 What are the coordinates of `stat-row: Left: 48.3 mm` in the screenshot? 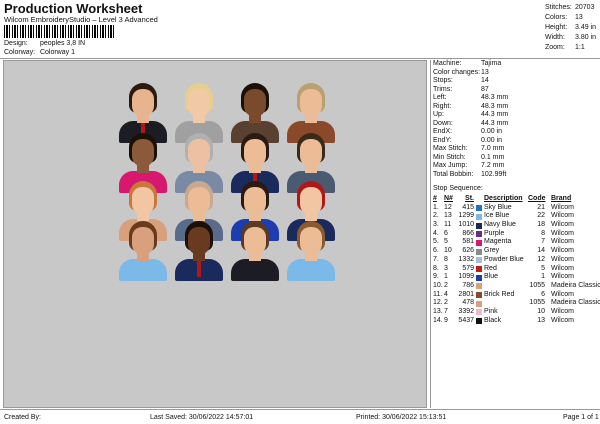 It's located at (471, 97).